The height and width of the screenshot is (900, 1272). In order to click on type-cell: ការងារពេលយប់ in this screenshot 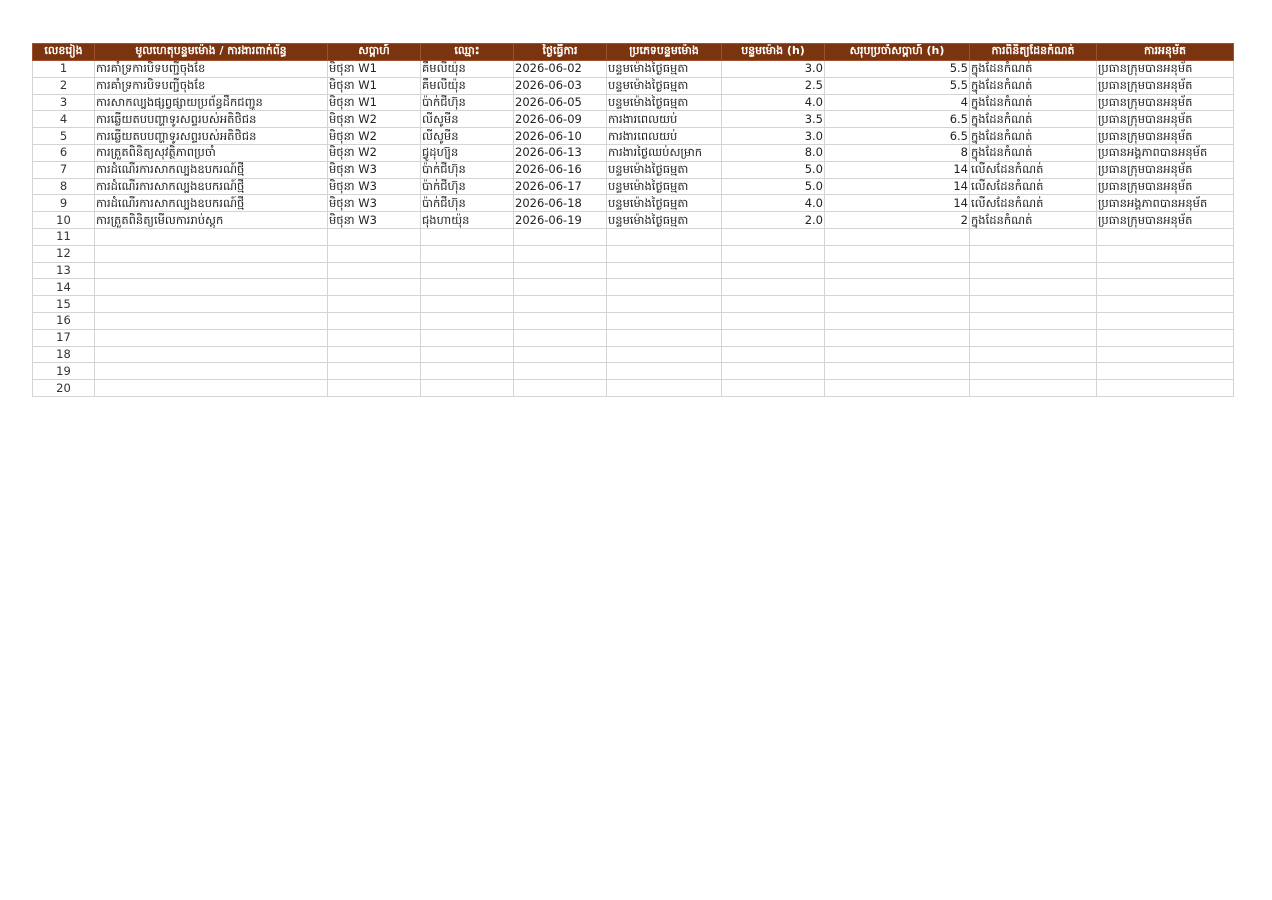, I will do `click(664, 119)`.